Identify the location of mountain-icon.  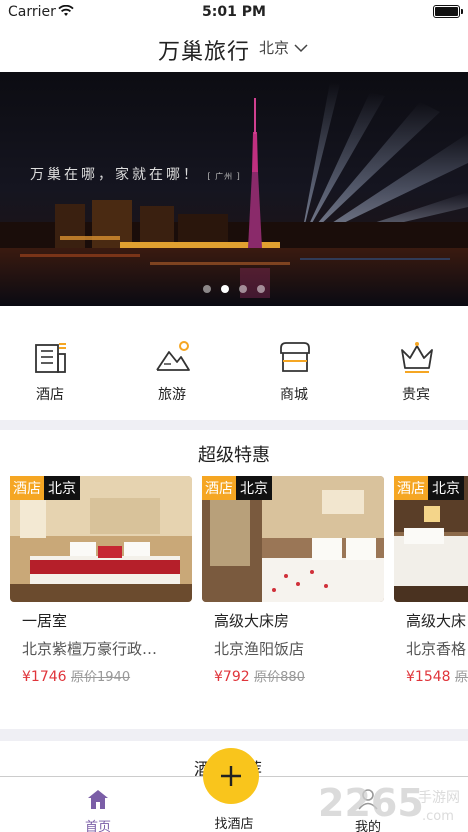
(173, 356).